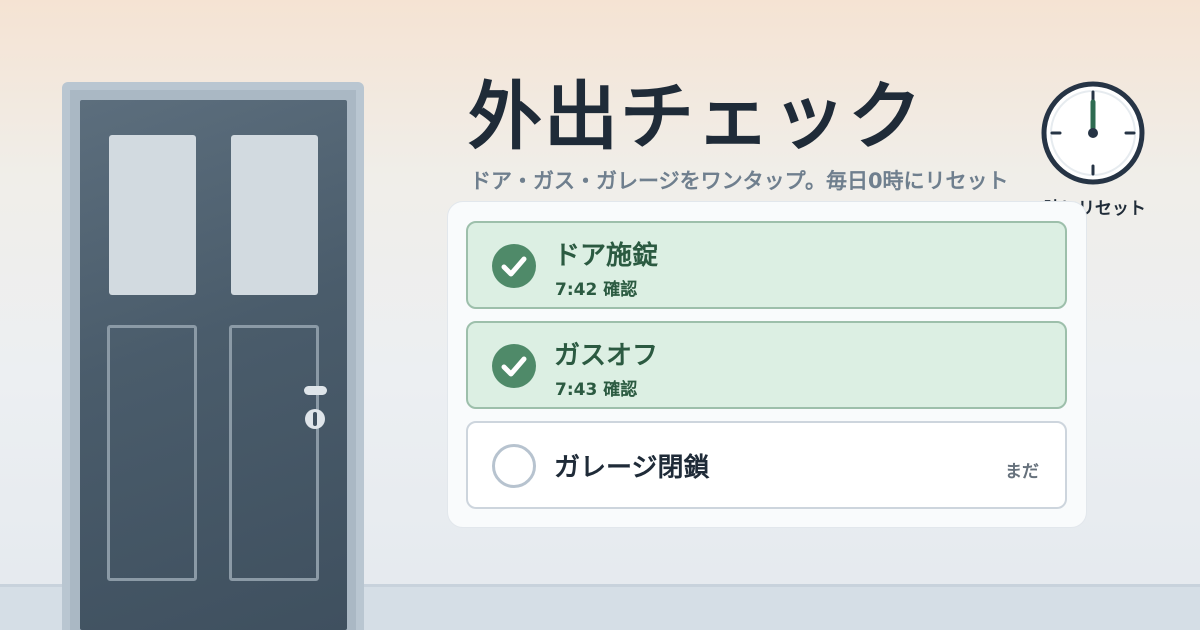 Image resolution: width=1200 pixels, height=630 pixels. Describe the element at coordinates (766, 265) in the screenshot. I see `task-door-lock: ドア施錠 7:42 確認` at that location.